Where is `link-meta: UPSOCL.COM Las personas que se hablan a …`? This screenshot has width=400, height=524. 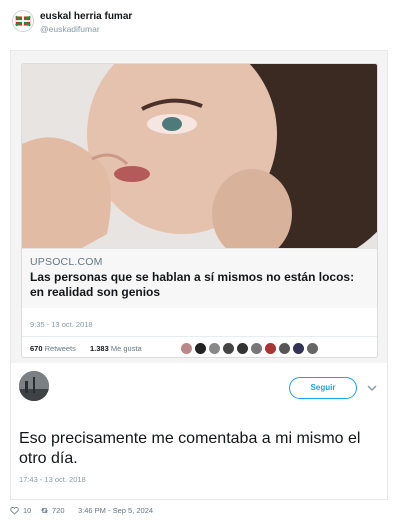
link-meta: UPSOCL.COM Las personas que se hablan a … is located at coordinates (199, 278).